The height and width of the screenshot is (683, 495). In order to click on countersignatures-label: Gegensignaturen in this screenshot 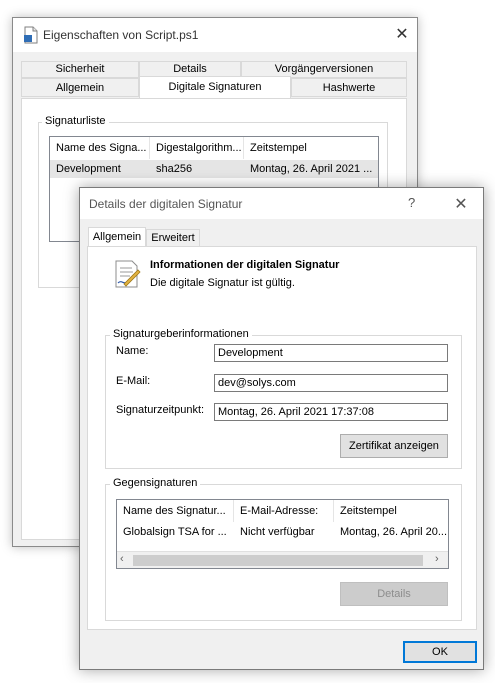, I will do `click(155, 483)`.